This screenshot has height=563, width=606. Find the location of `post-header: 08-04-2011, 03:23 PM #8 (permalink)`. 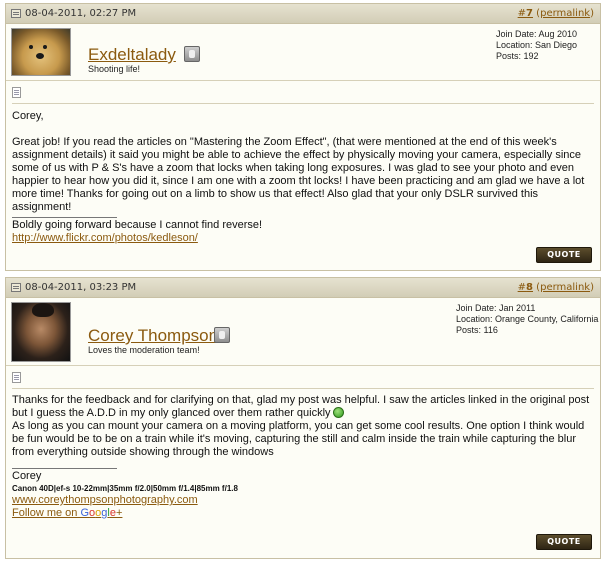

post-header: 08-04-2011, 03:23 PM #8 (permalink) is located at coordinates (303, 288).